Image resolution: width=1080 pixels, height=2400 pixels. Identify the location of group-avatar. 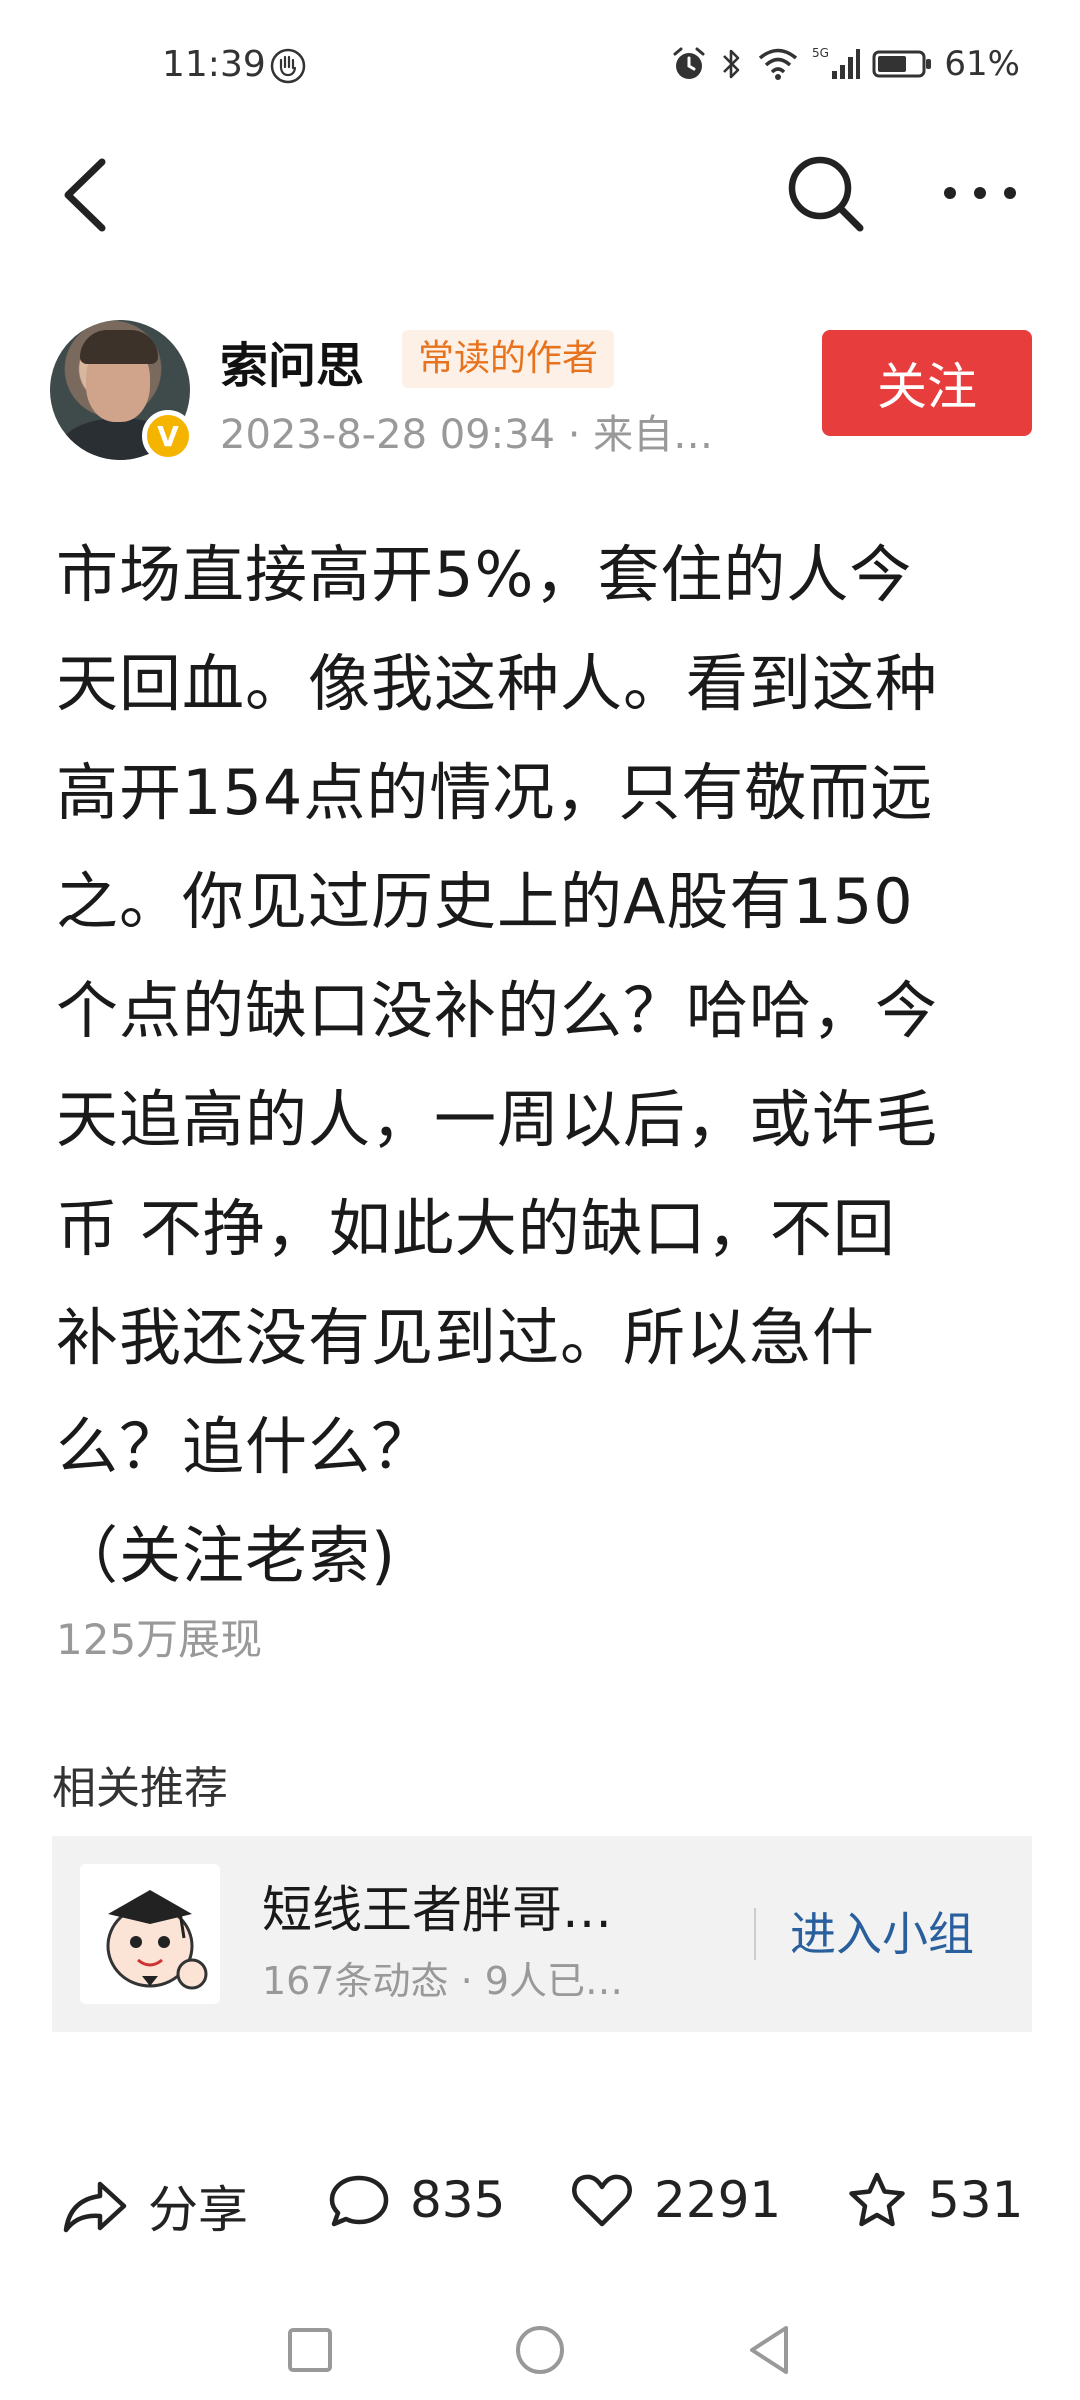
(150, 1934).